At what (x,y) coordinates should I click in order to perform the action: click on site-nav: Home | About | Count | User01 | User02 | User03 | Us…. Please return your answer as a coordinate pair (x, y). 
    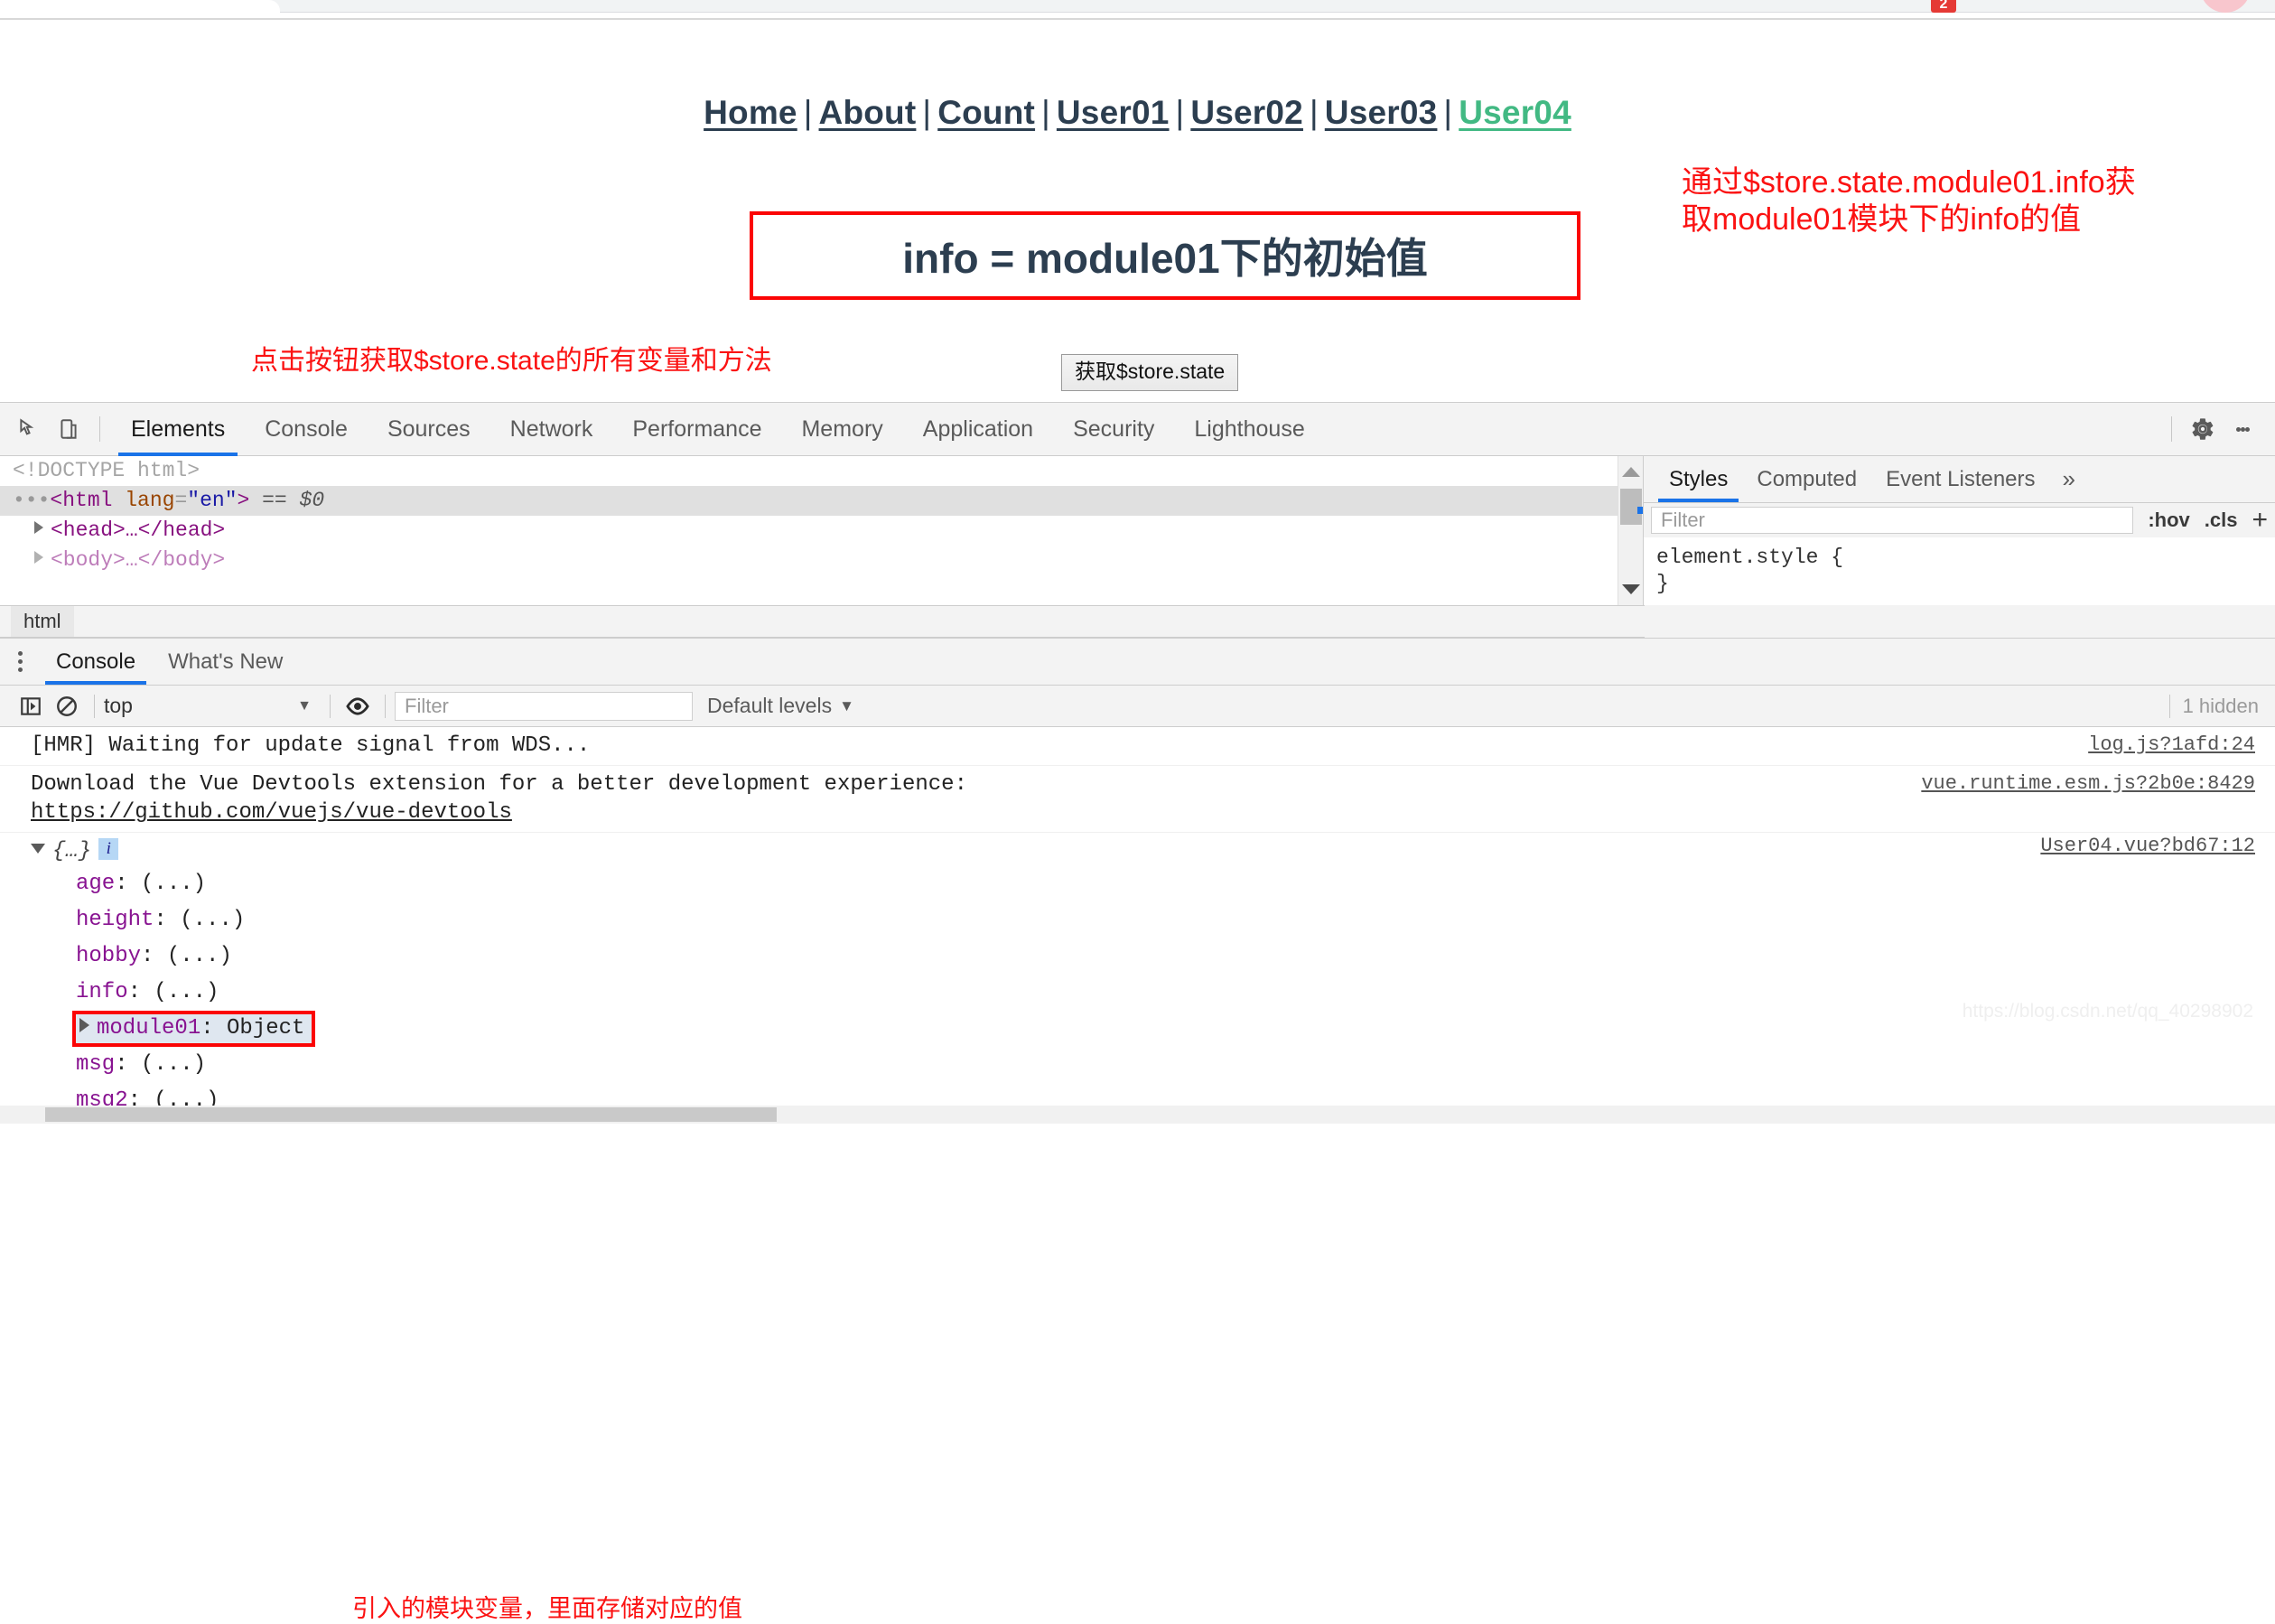
    Looking at the image, I should click on (1138, 113).